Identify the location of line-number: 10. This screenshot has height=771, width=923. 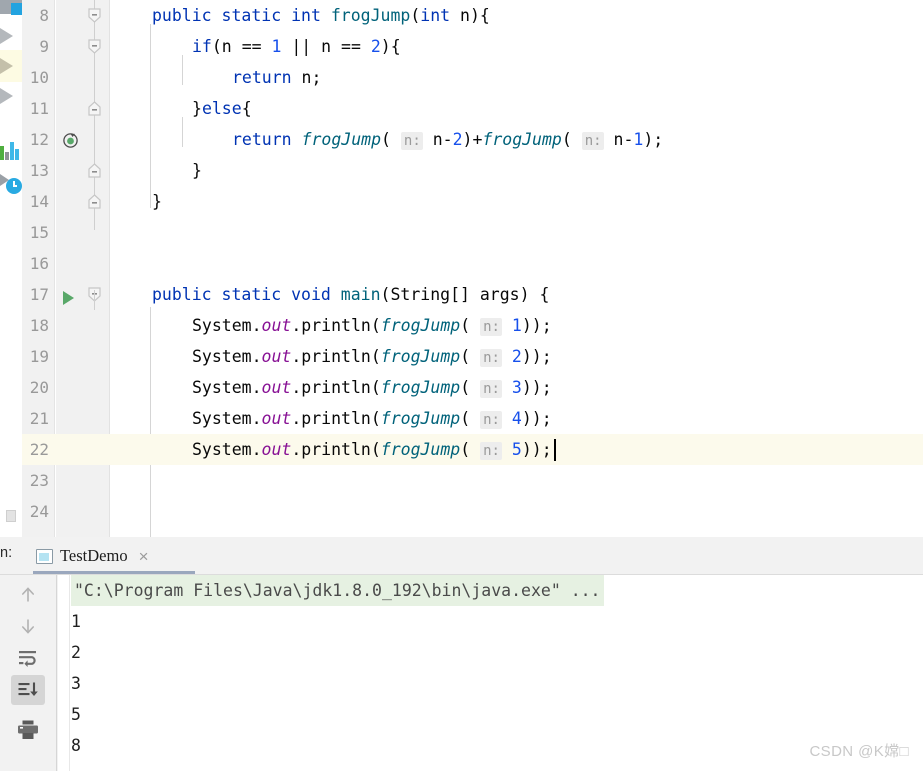
(39, 77).